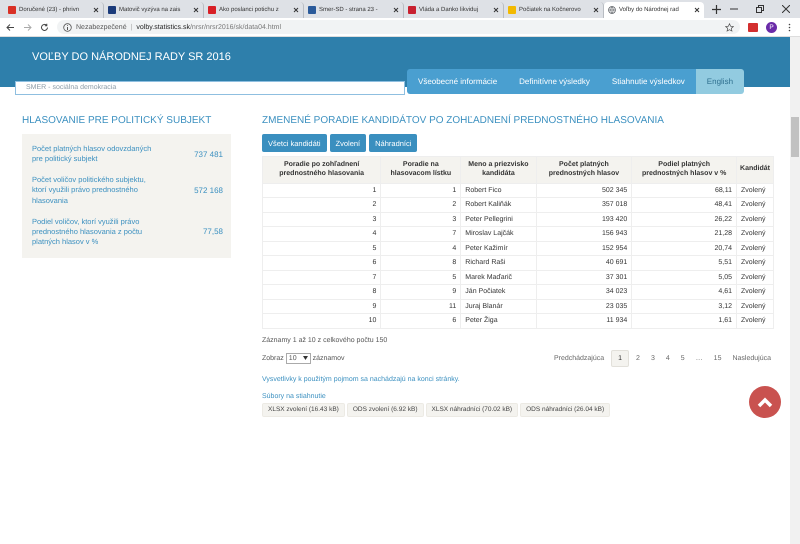  I want to click on site-title: VOĽBY DO NÁRODNEJ RADY SR 2016, so click(132, 57).